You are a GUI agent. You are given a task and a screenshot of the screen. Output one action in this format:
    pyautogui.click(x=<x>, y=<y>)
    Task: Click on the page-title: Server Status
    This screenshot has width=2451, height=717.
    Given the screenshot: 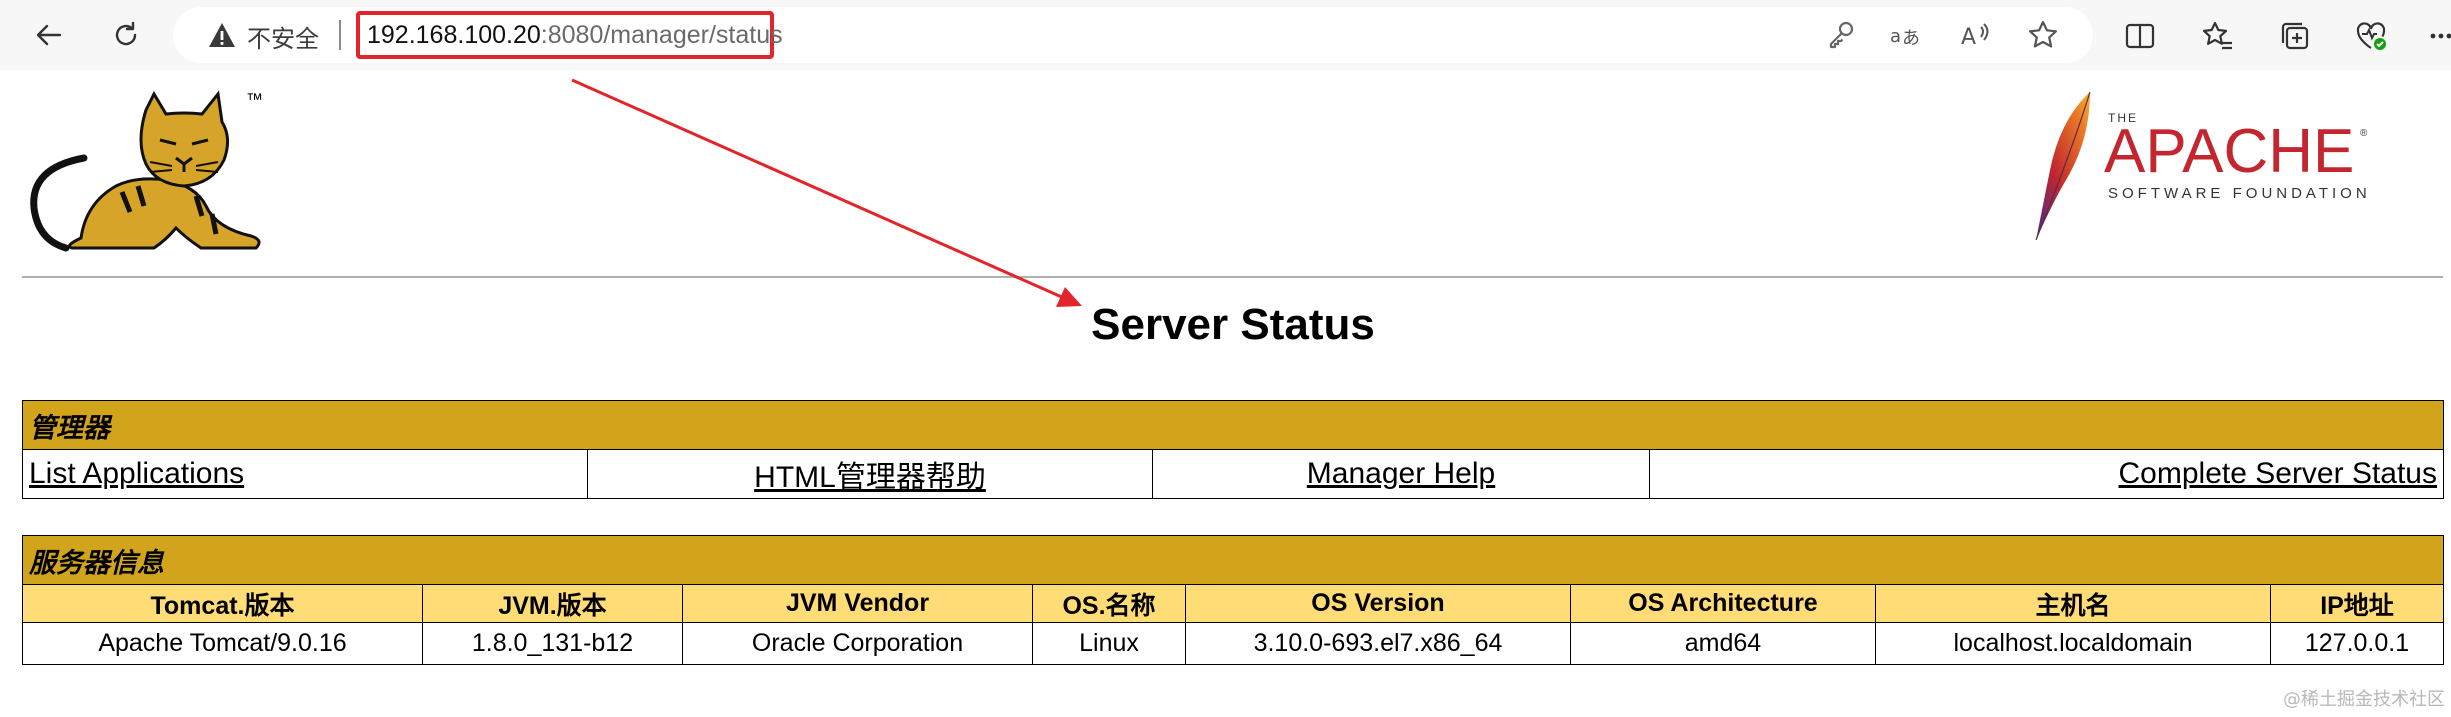 What is the action you would take?
    pyautogui.click(x=1233, y=324)
    